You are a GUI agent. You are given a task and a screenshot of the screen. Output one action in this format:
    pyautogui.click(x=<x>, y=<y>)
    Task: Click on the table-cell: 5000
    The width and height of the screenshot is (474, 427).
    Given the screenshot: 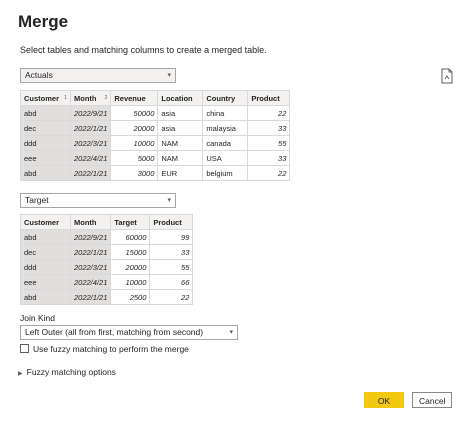 What is the action you would take?
    pyautogui.click(x=134, y=158)
    